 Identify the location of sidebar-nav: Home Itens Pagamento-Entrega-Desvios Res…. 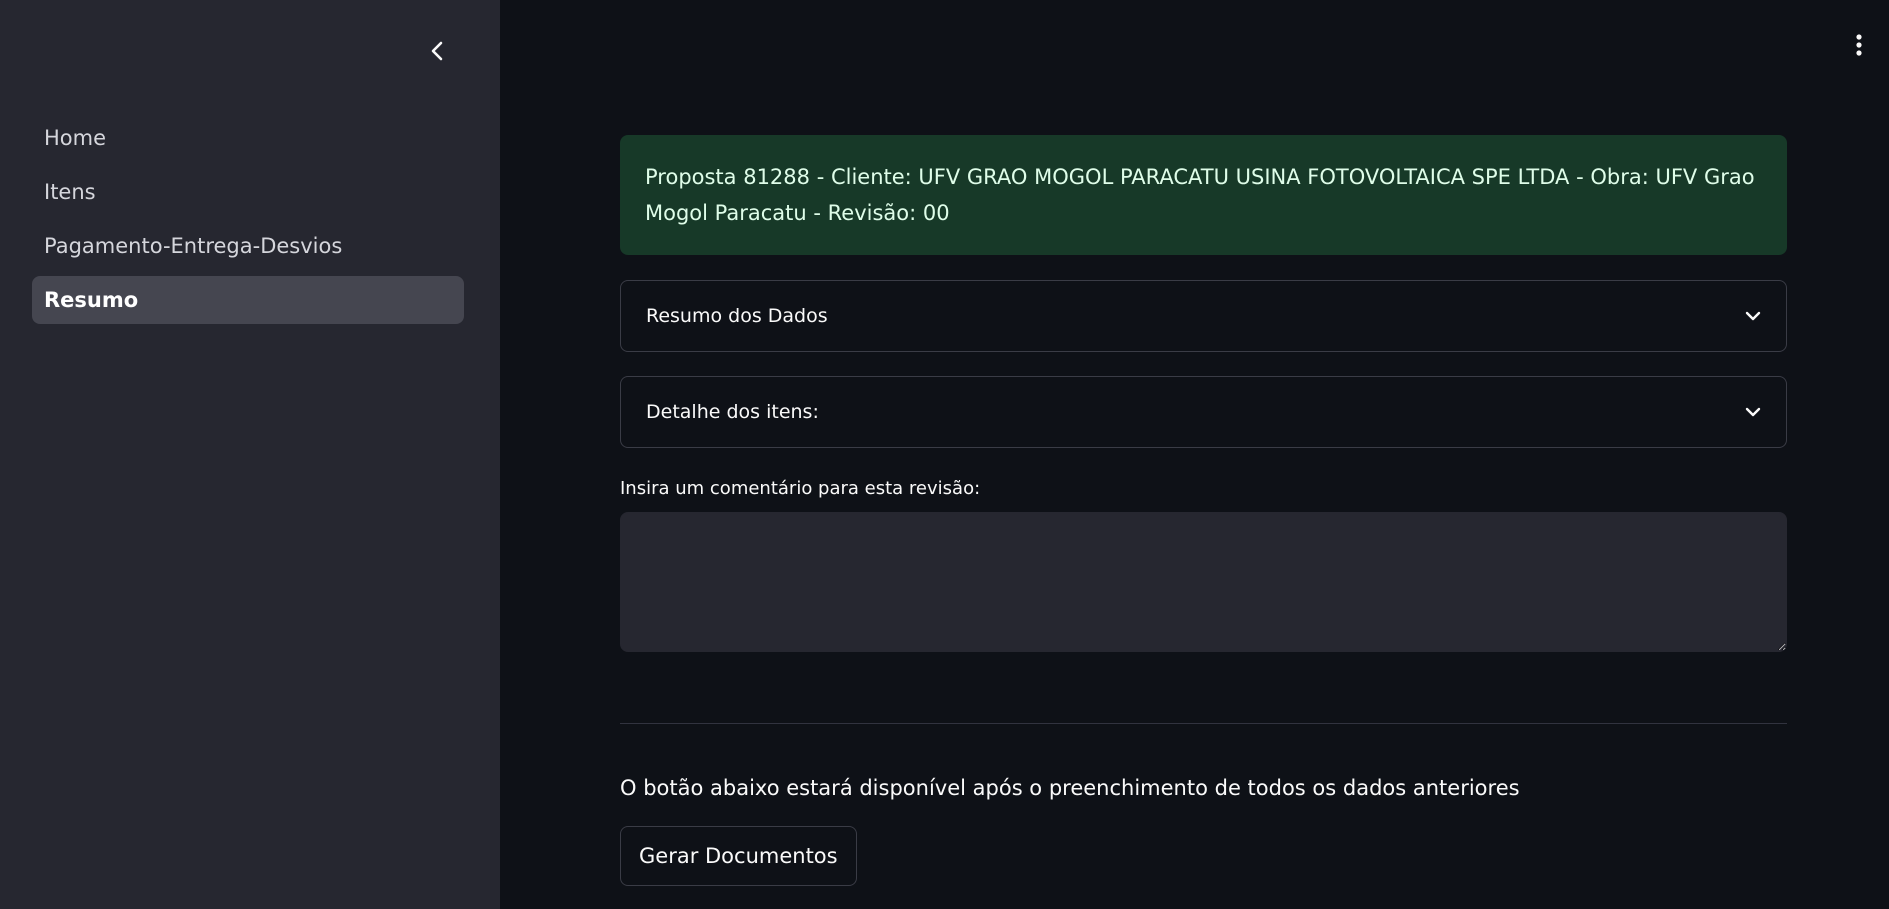
(248, 222).